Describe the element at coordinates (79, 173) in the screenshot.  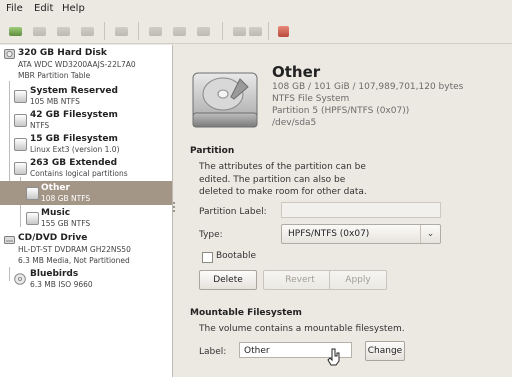
I see `tree-item-sub: Contains logical partitions` at that location.